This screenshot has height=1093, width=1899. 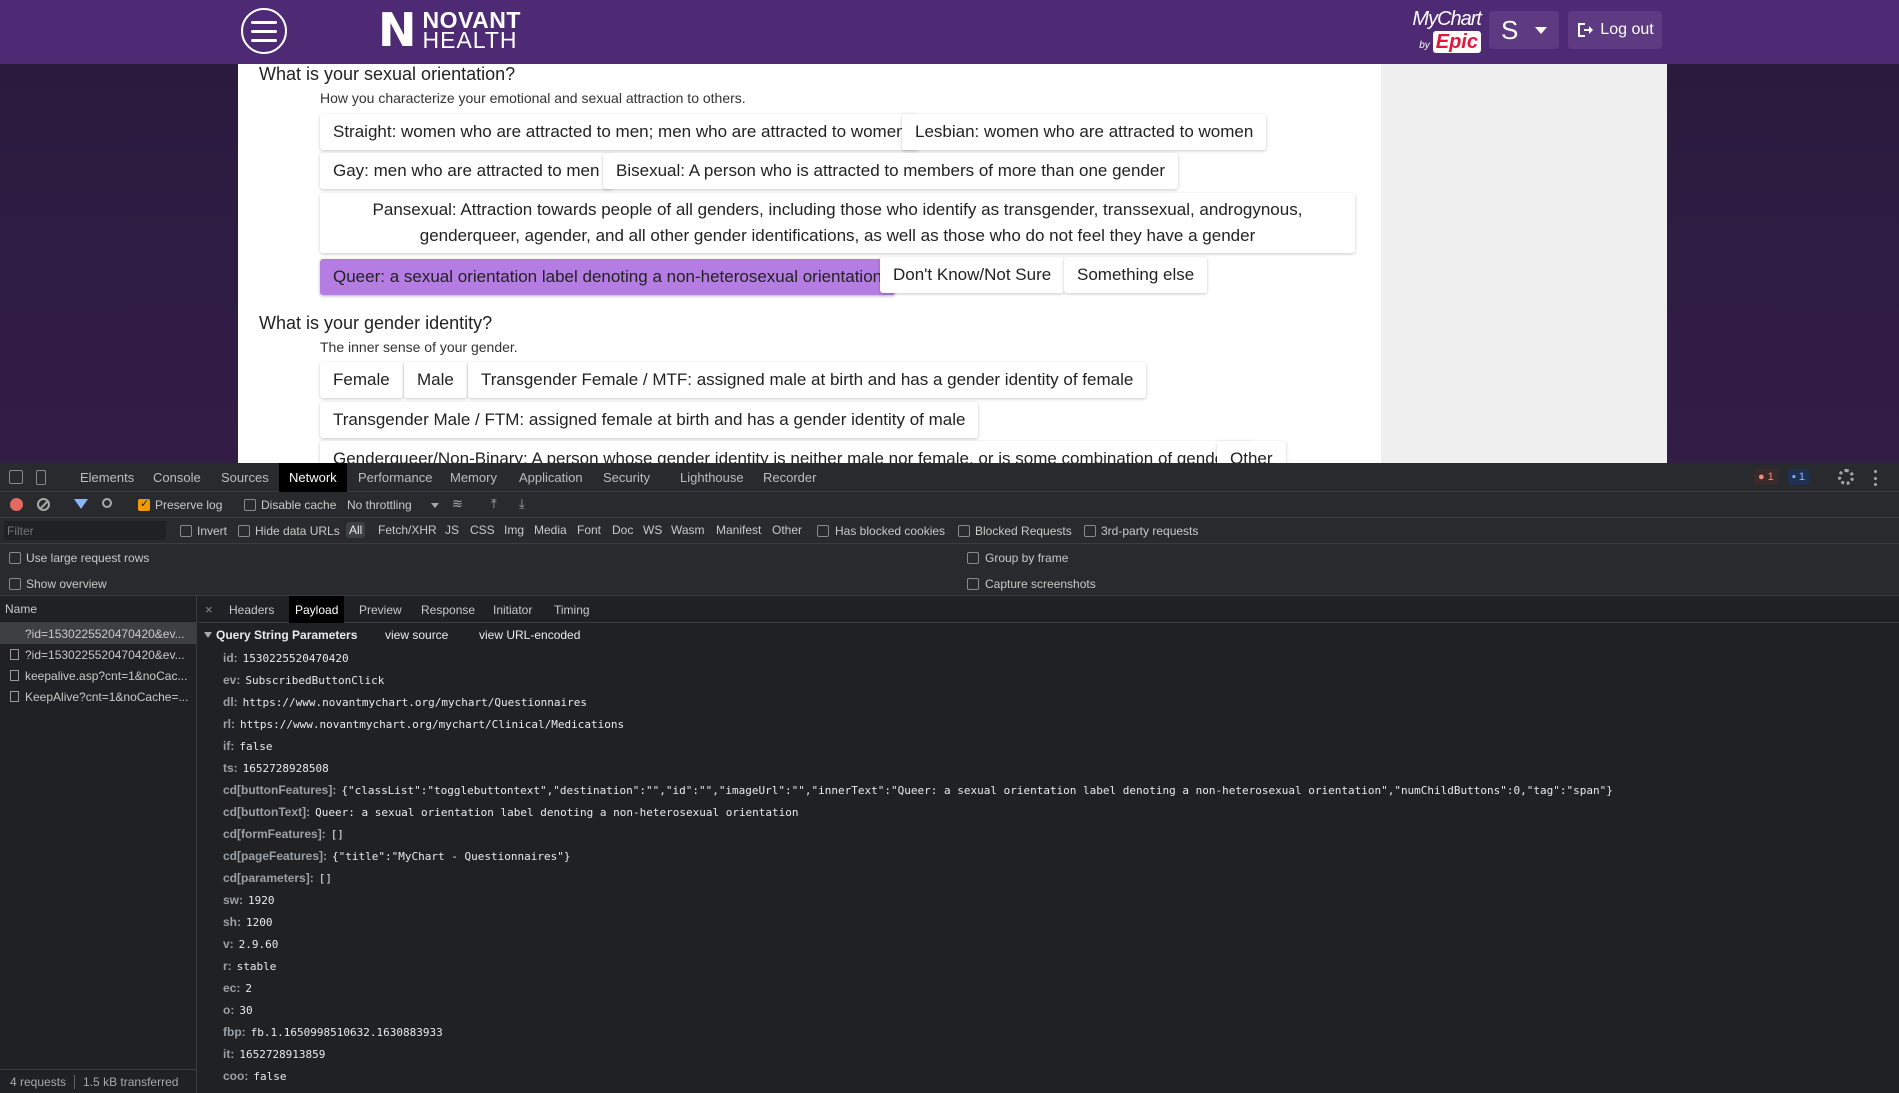 I want to click on third-party-checkbox, so click(x=1090, y=531).